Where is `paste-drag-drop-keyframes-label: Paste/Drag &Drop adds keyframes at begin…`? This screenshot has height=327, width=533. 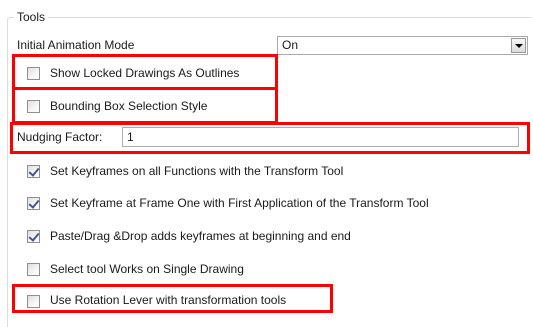 paste-drag-drop-keyframes-label: Paste/Drag &Drop adds keyframes at begin… is located at coordinates (200, 236).